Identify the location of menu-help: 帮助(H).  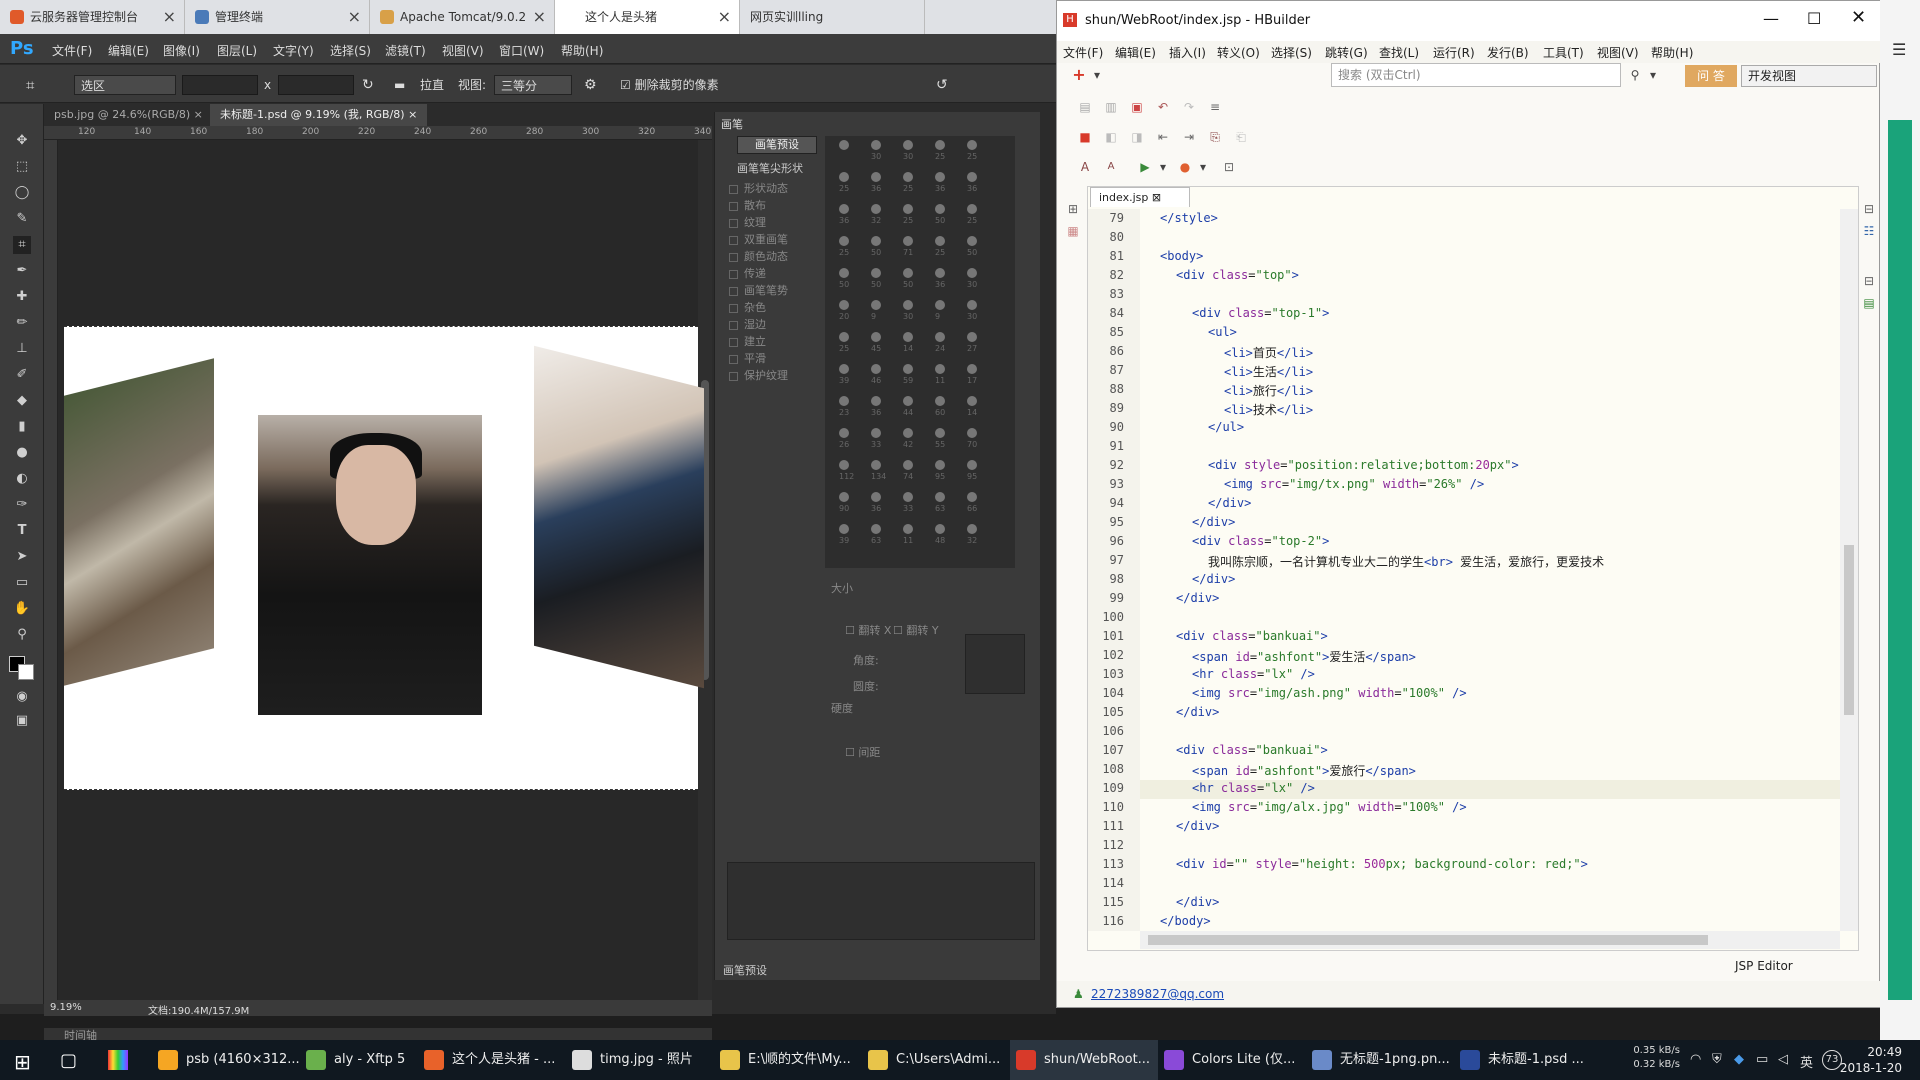
(582, 50).